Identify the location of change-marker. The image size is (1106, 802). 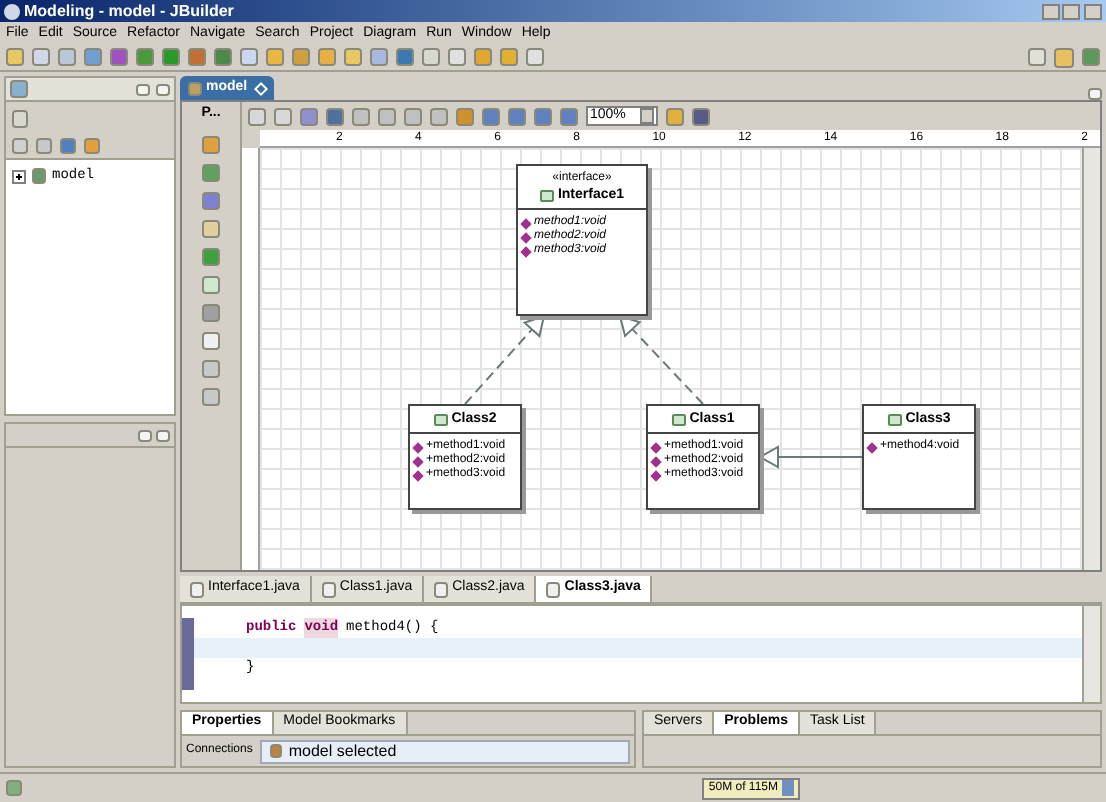
(188, 654).